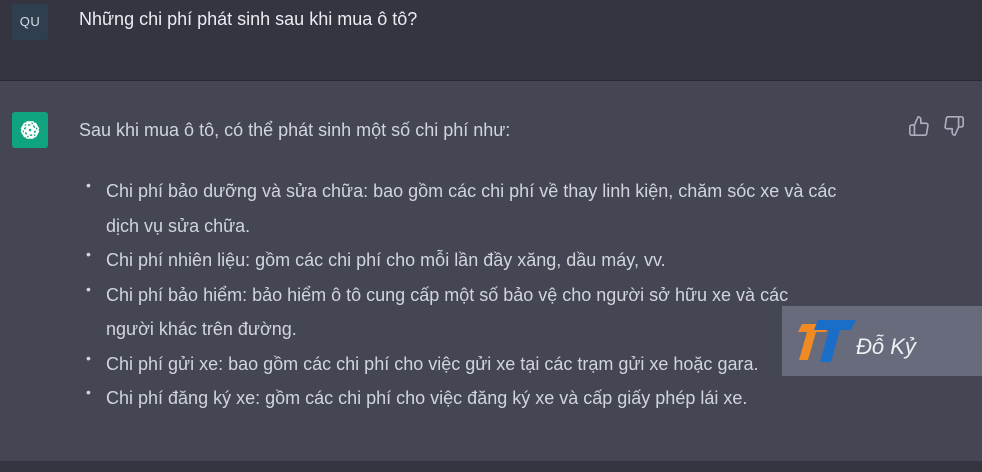 This screenshot has width=982, height=472. I want to click on watermark-logo-icon, so click(827, 343).